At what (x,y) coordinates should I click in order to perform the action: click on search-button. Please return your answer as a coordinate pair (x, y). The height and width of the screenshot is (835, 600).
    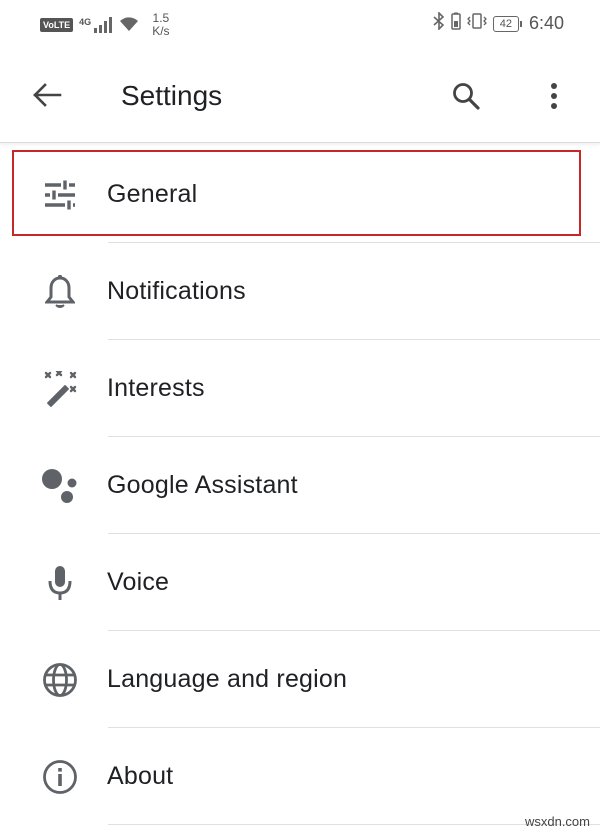
    Looking at the image, I should click on (466, 98).